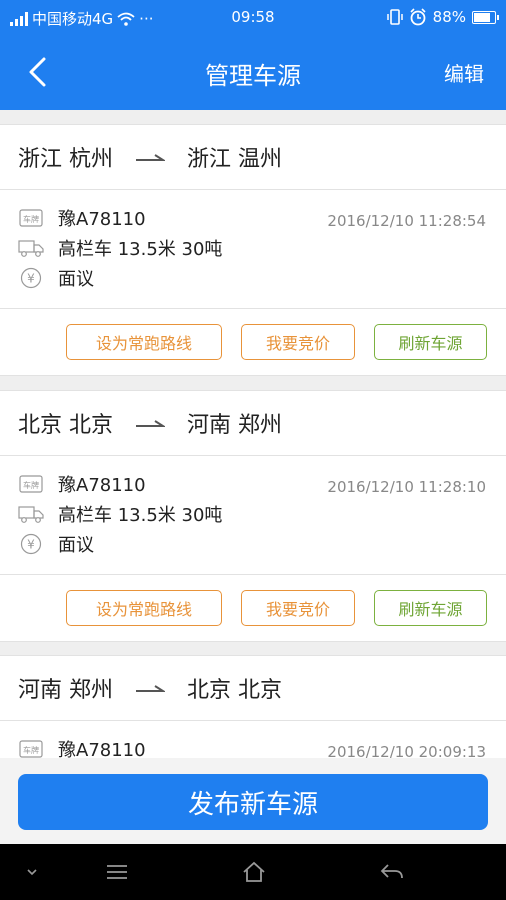 The height and width of the screenshot is (900, 506). What do you see at coordinates (117, 872) in the screenshot?
I see `menu-icon` at bounding box center [117, 872].